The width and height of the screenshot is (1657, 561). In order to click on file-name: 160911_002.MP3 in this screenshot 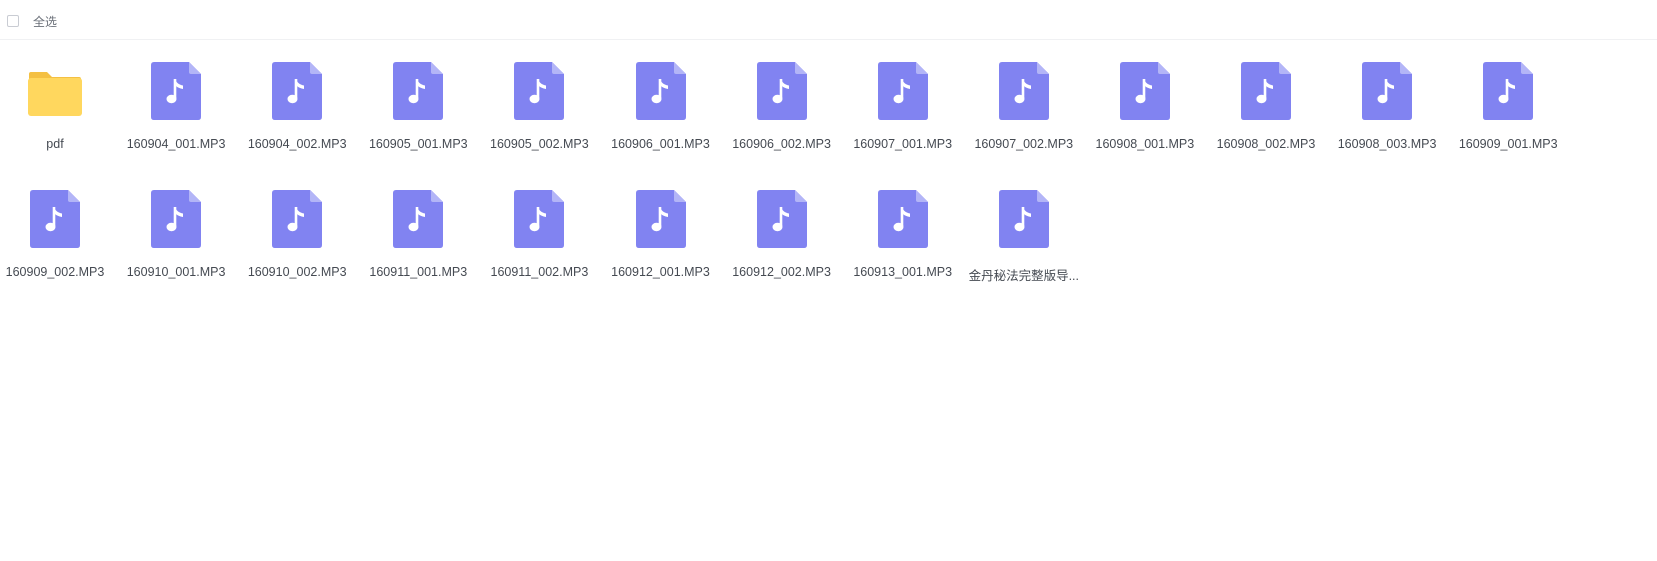, I will do `click(539, 272)`.